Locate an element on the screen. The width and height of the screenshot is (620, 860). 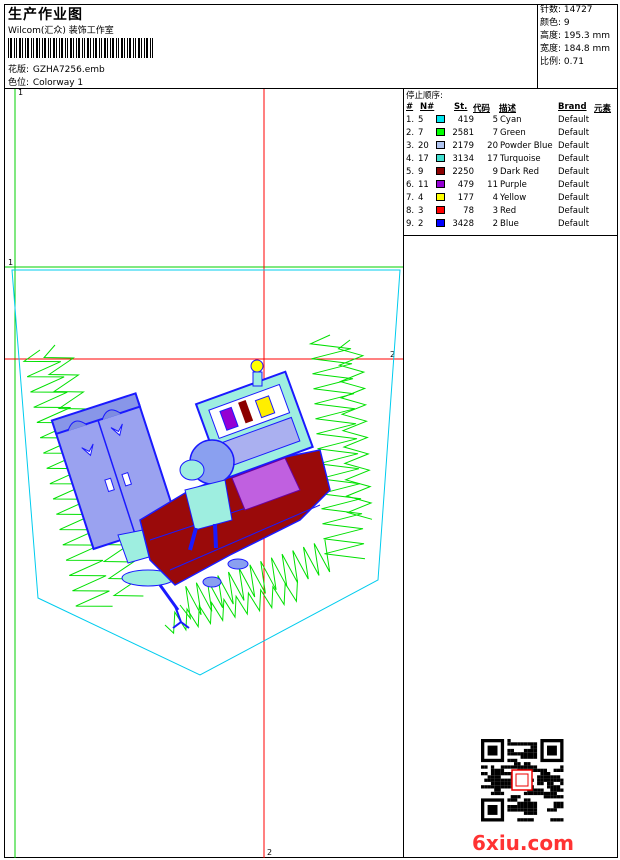
slipper-right is located at coordinates (238, 564).